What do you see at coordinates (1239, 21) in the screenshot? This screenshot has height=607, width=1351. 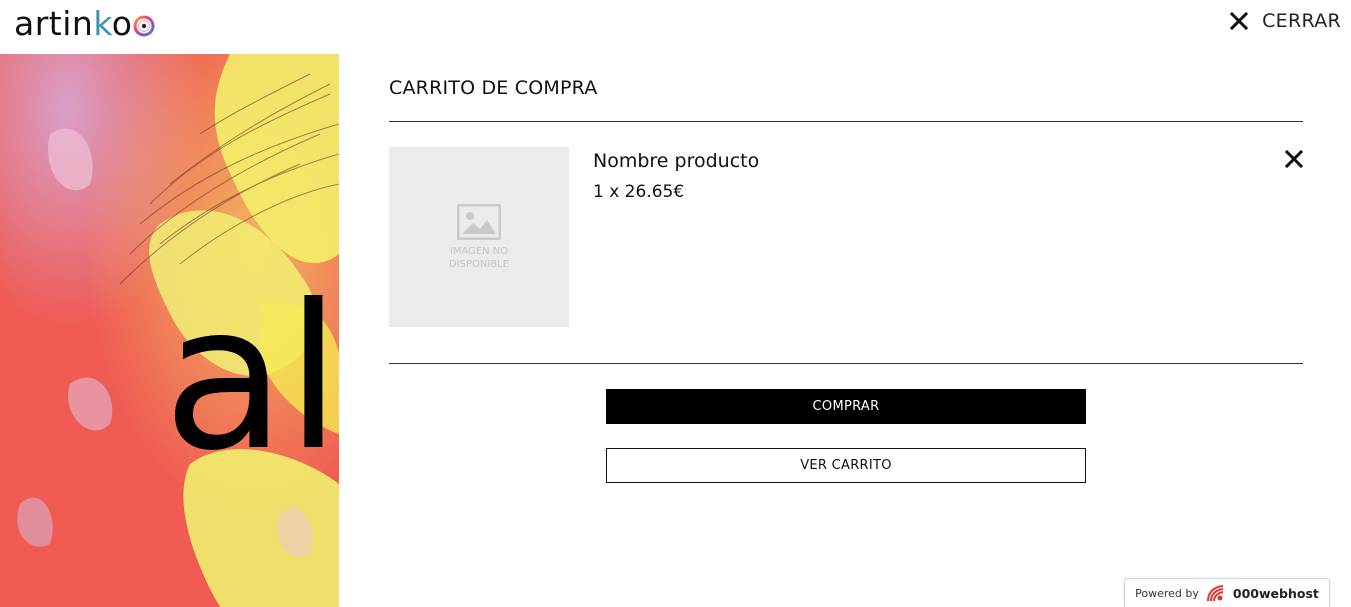 I see `close-icon` at bounding box center [1239, 21].